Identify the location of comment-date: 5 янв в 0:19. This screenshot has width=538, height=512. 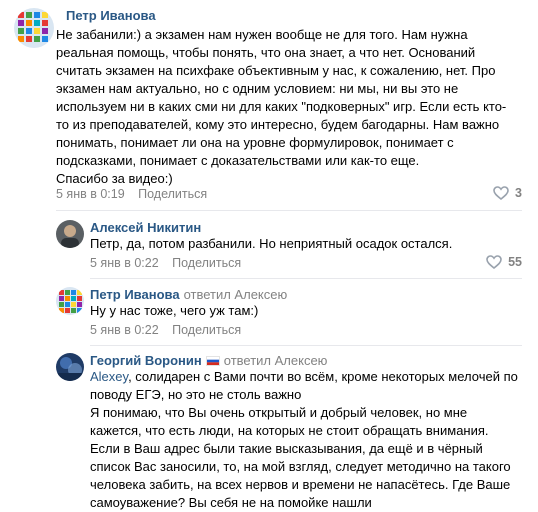
(90, 194).